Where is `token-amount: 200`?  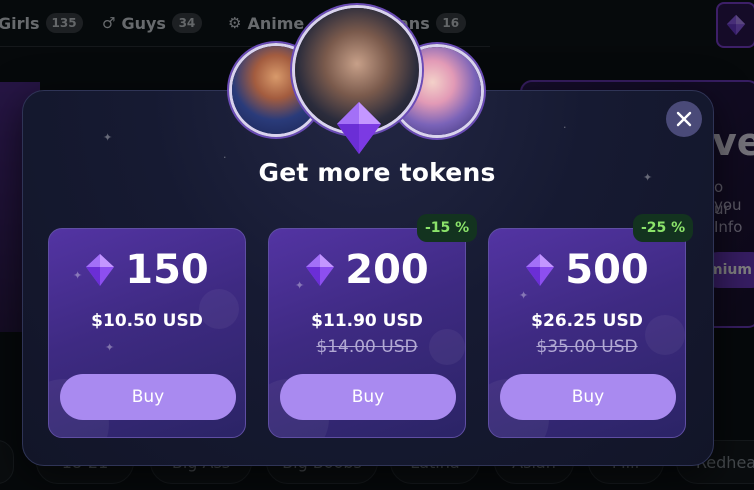 token-amount: 200 is located at coordinates (387, 270).